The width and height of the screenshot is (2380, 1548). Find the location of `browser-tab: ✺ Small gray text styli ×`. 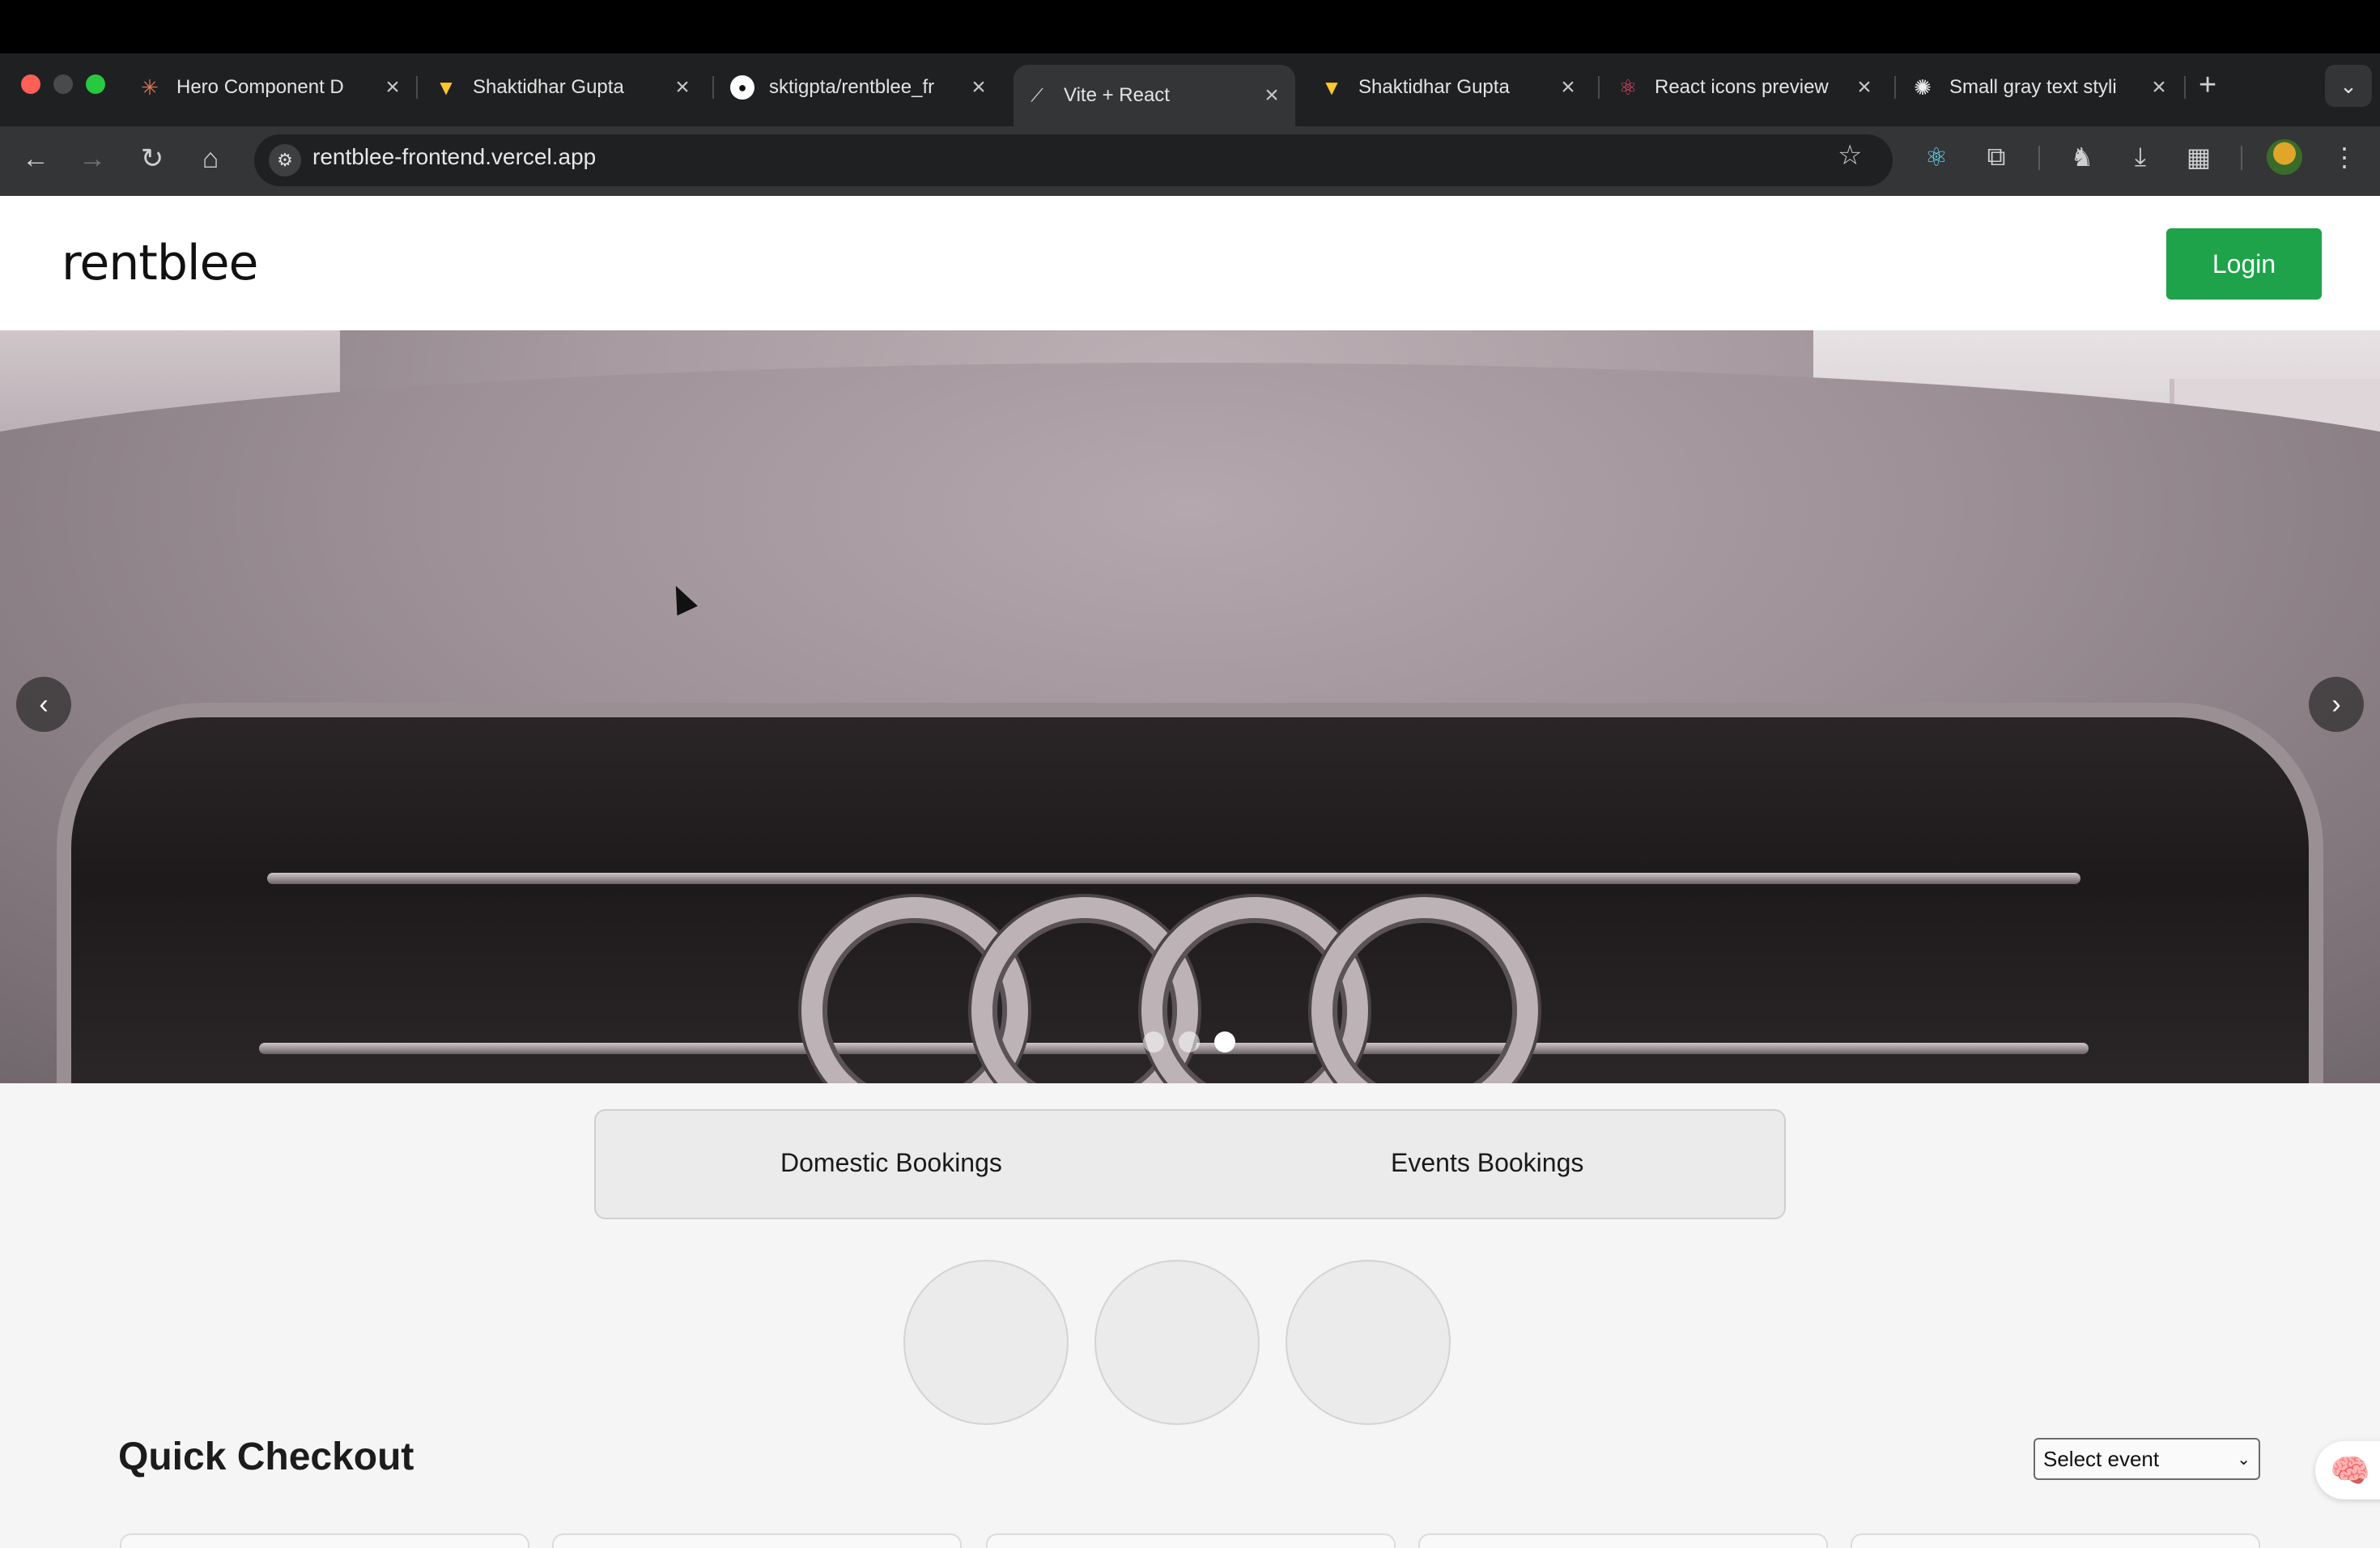

browser-tab: ✺ Small gray text styli × is located at coordinates (2040, 87).